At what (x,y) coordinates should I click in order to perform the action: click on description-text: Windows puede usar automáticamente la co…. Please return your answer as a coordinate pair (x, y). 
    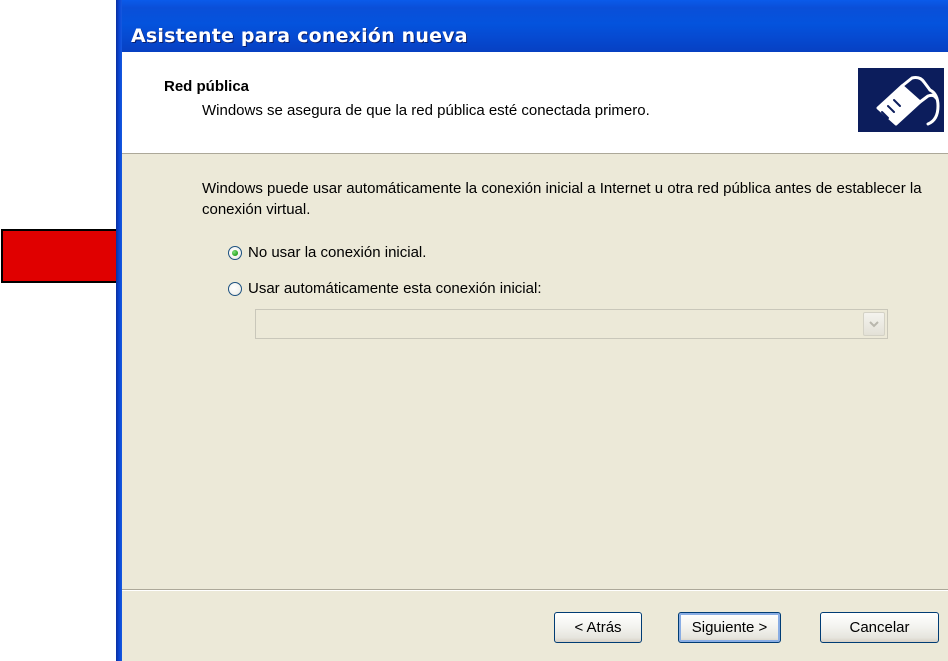
    Looking at the image, I should click on (562, 199).